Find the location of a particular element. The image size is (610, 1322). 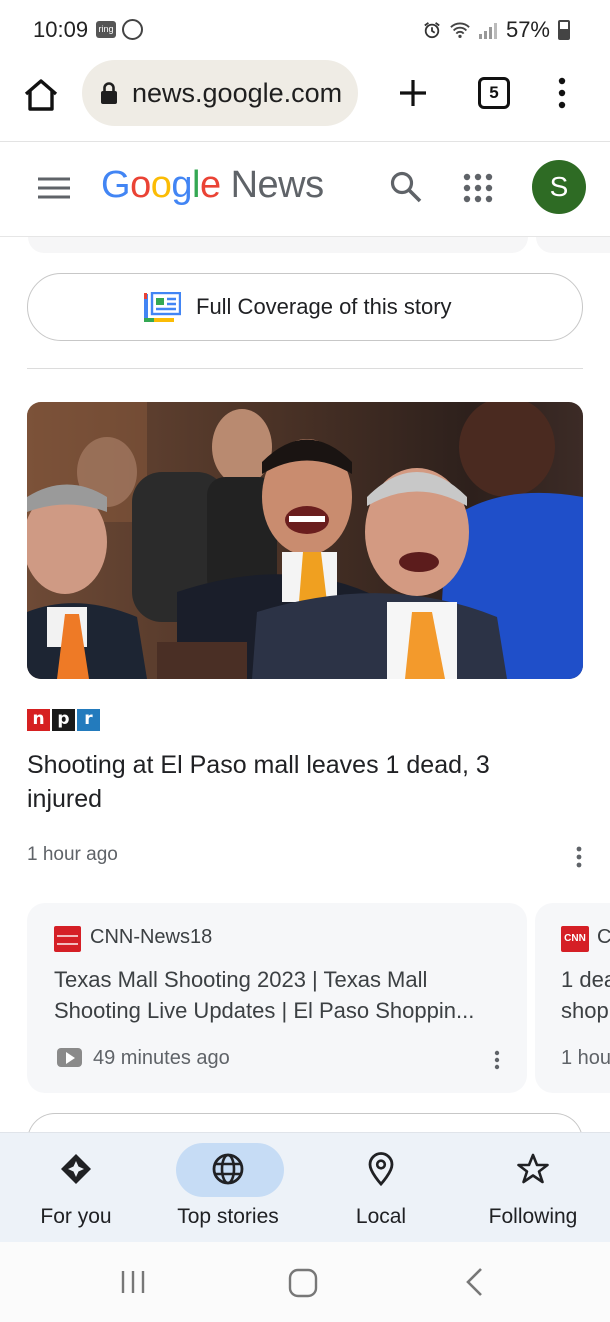

address-bar: news.google.com is located at coordinates (220, 93).